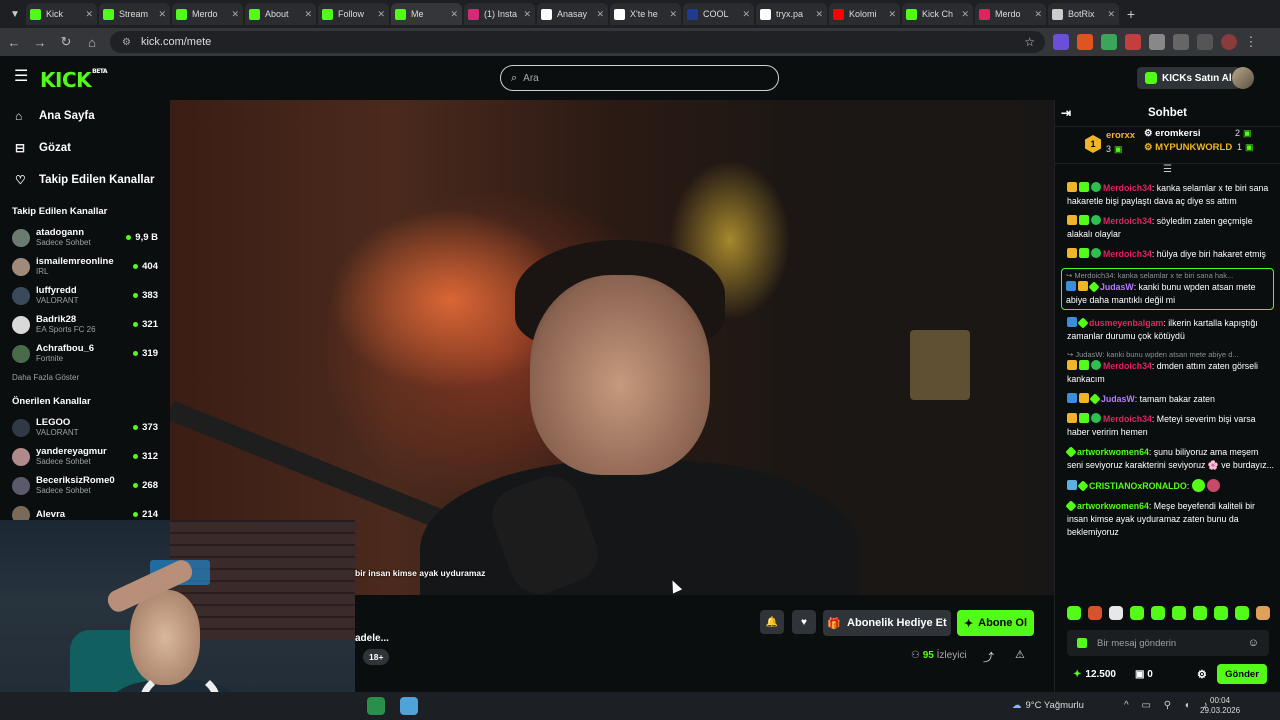 The width and height of the screenshot is (1280, 720). What do you see at coordinates (61, 14) in the screenshot?
I see `browser-tab: Kick ✕` at bounding box center [61, 14].